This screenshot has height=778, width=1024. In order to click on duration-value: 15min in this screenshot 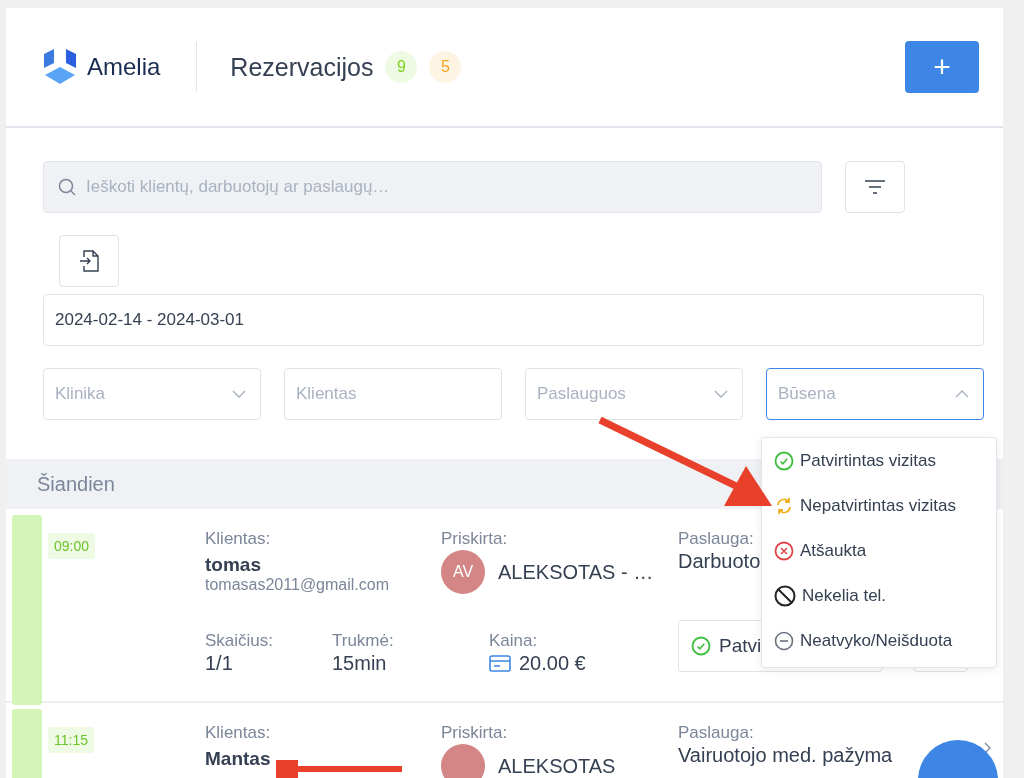, I will do `click(359, 663)`.